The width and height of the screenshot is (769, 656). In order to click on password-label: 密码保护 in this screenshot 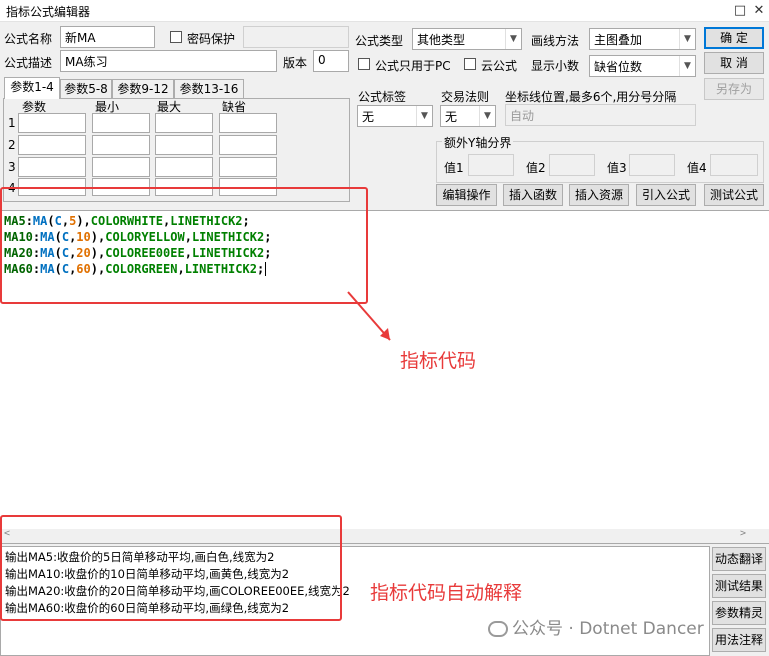, I will do `click(211, 39)`.